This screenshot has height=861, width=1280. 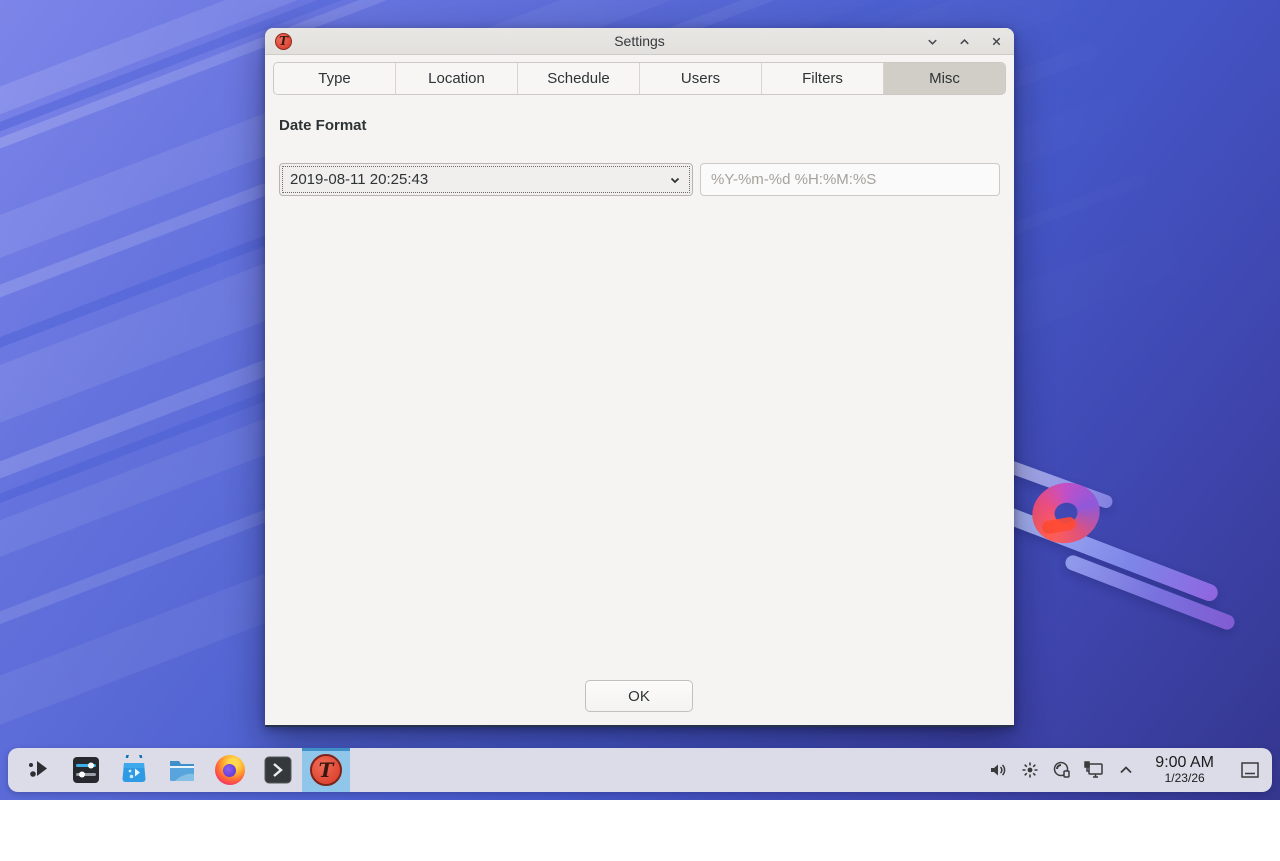 I want to click on ok-button: OK, so click(x=639, y=696).